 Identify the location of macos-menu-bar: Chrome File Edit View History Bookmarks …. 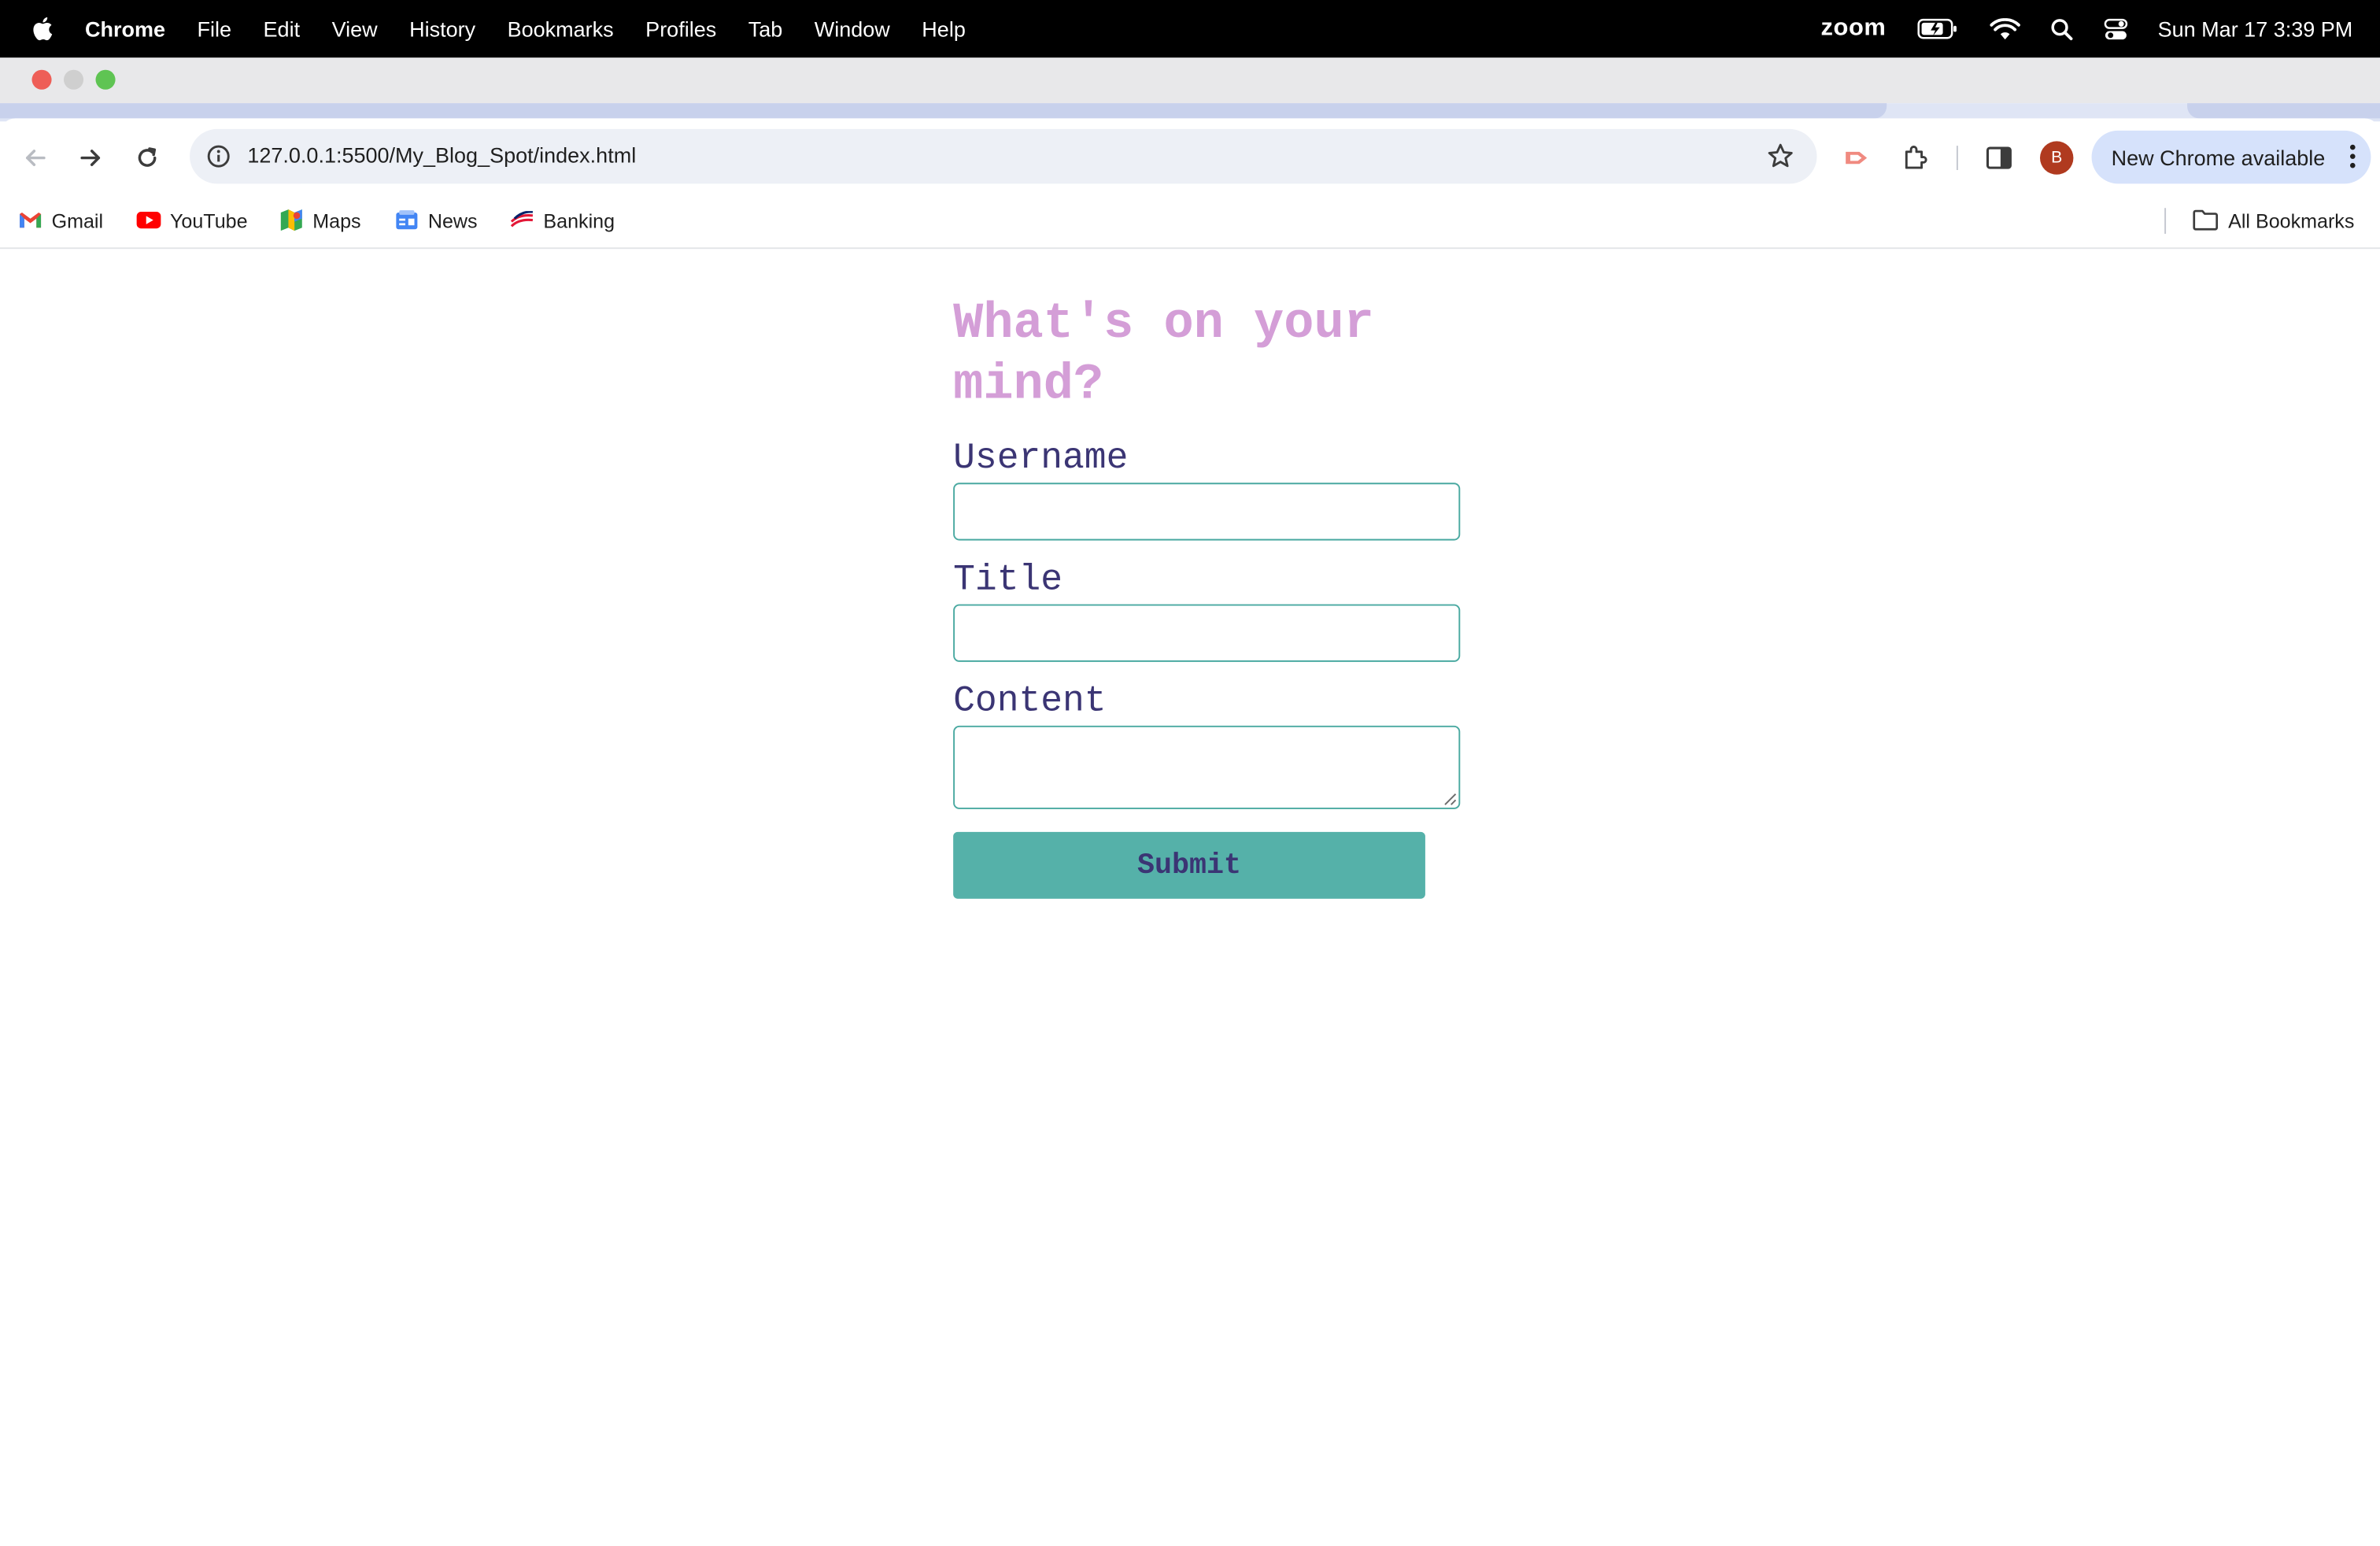
(1190, 29).